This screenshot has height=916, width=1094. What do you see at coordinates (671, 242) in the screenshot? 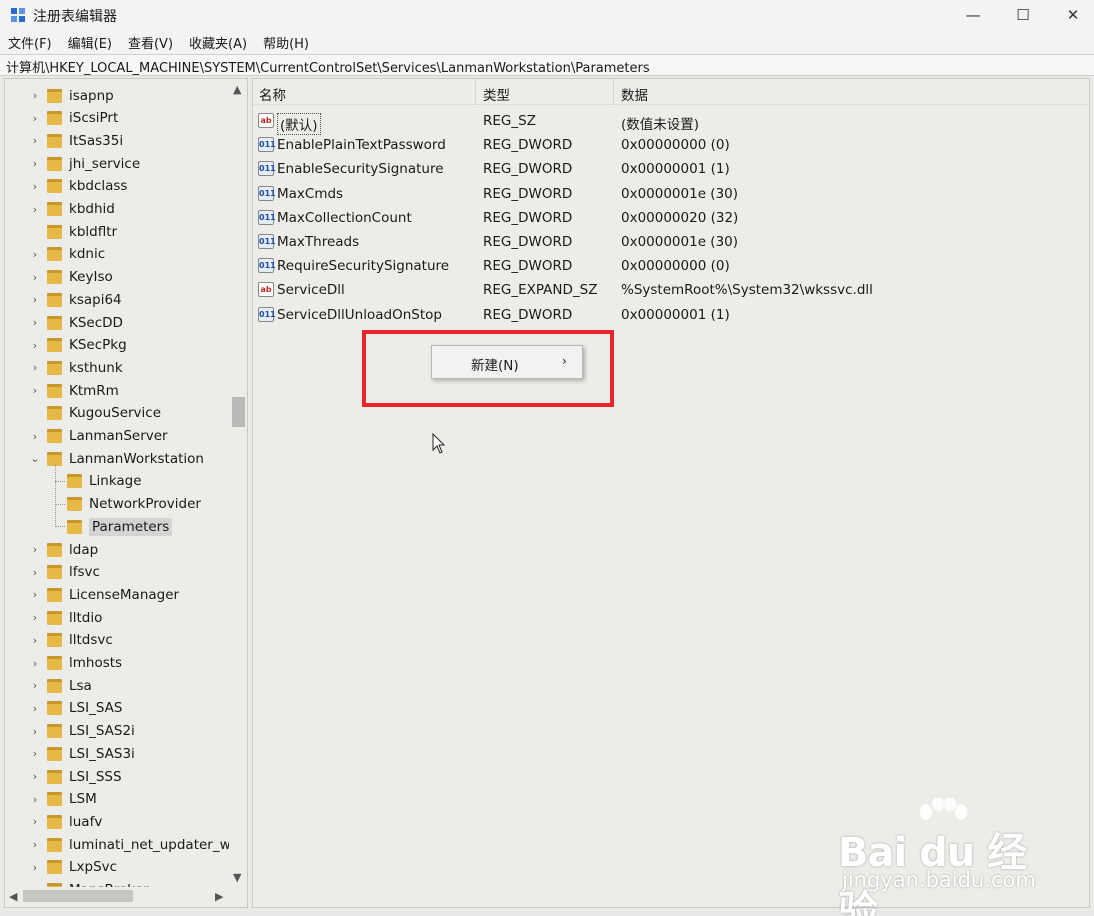
I see `value-row: 011 MaxThreads REG_DWORD 0x0000001e (30)` at bounding box center [671, 242].